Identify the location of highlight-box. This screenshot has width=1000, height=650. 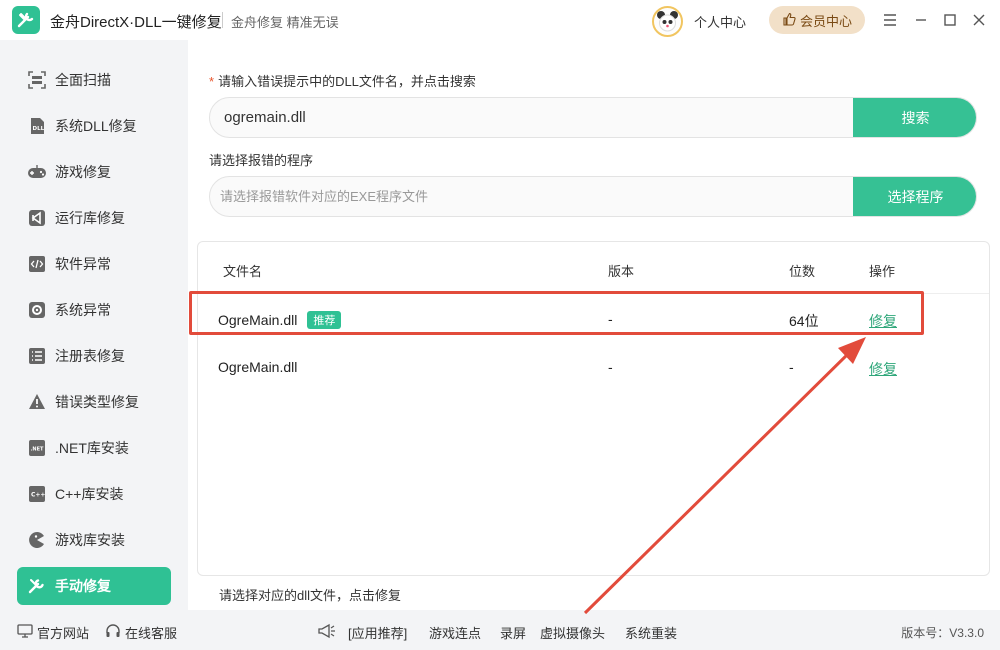
(556, 313).